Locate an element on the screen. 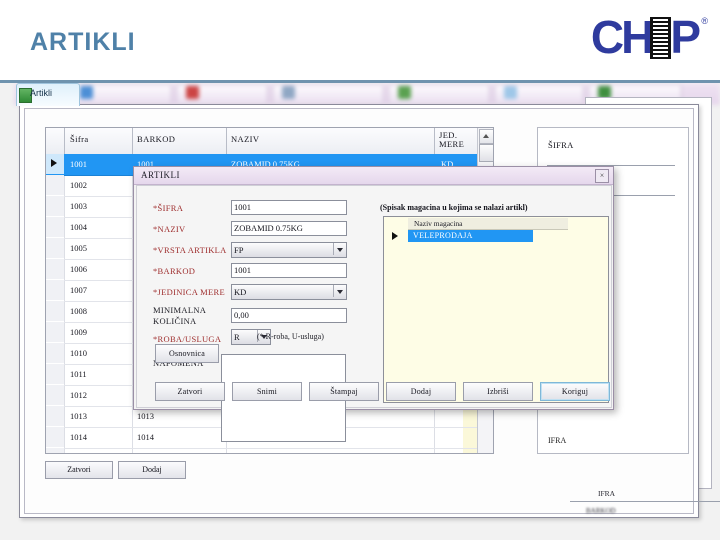 The height and width of the screenshot is (540, 720). cell-sifra: 1009 is located at coordinates (78, 332).